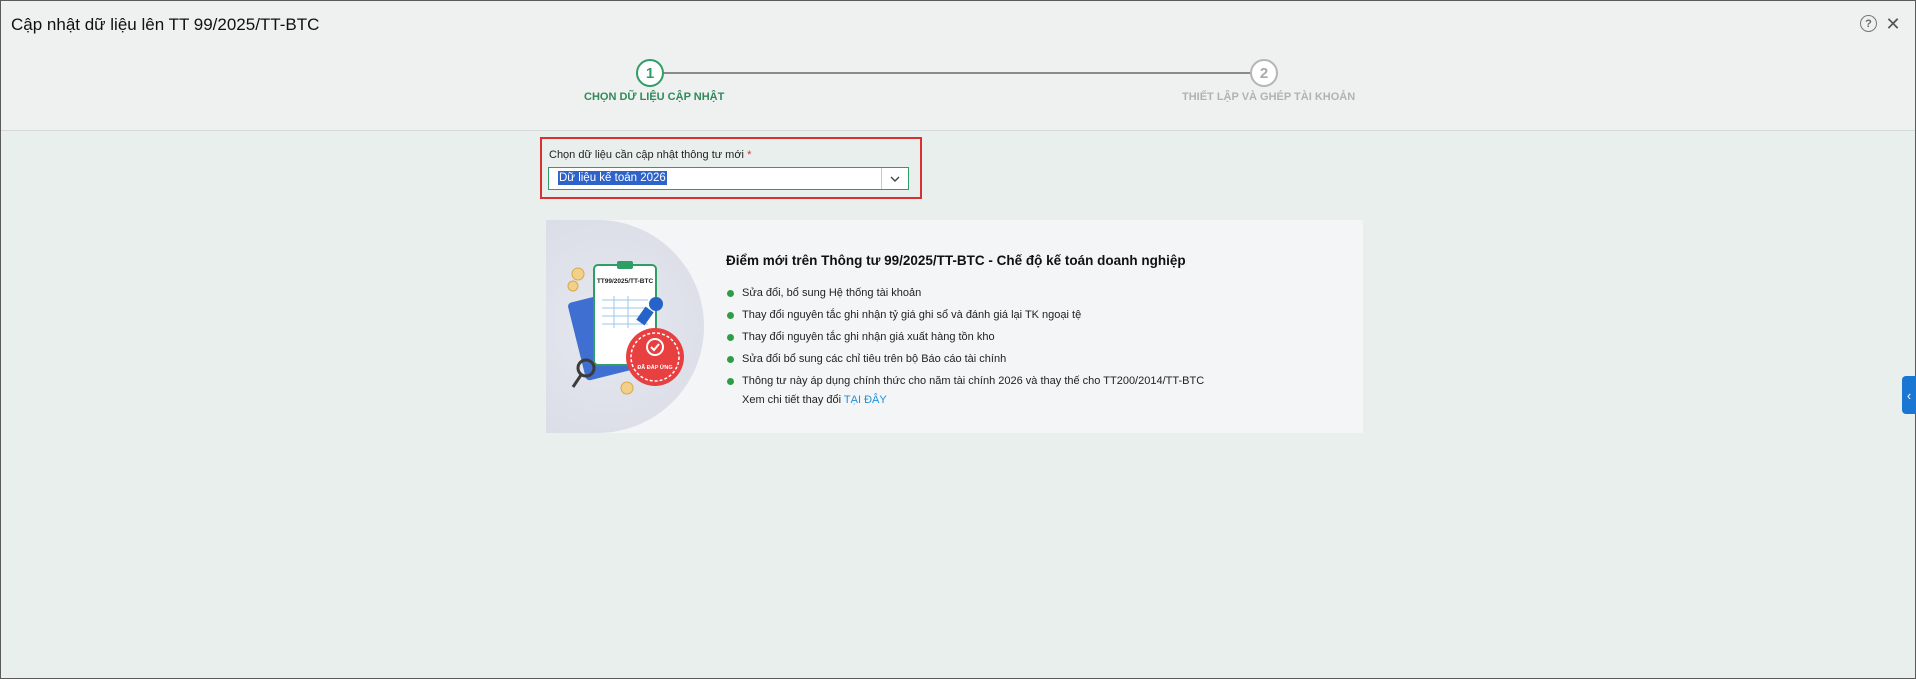 This screenshot has height=679, width=1916. Describe the element at coordinates (165, 24) in the screenshot. I see `dialog-title: Cập nhật dữ liệu lên TT 99/2025/TT-BTC` at that location.